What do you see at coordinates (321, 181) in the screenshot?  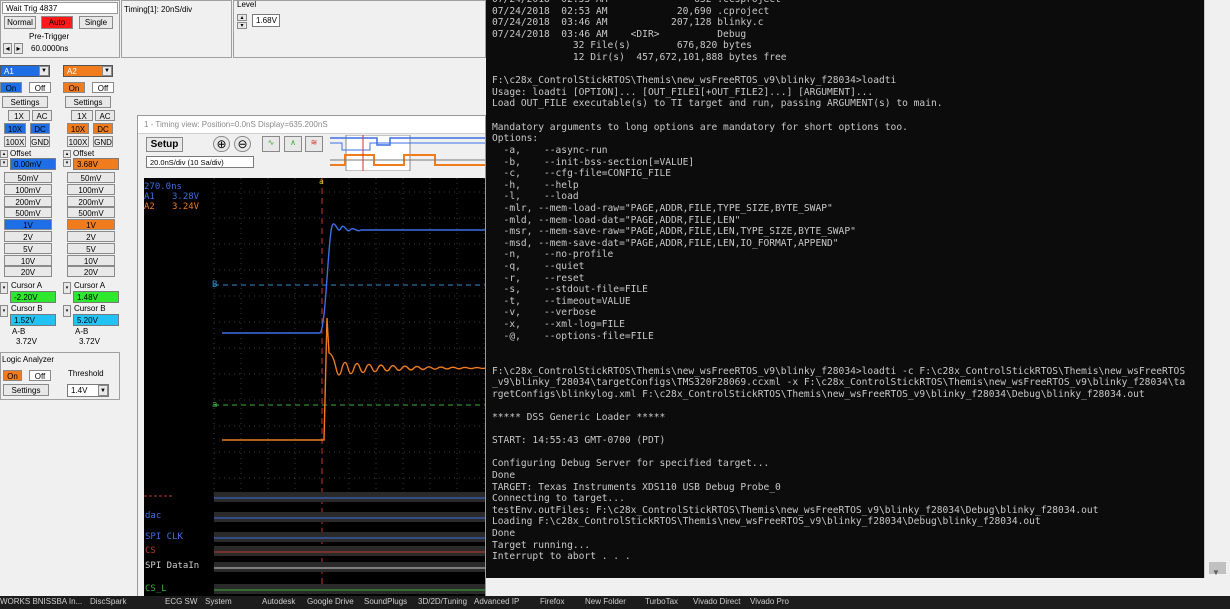 I see `cursor-a-marker: a` at bounding box center [321, 181].